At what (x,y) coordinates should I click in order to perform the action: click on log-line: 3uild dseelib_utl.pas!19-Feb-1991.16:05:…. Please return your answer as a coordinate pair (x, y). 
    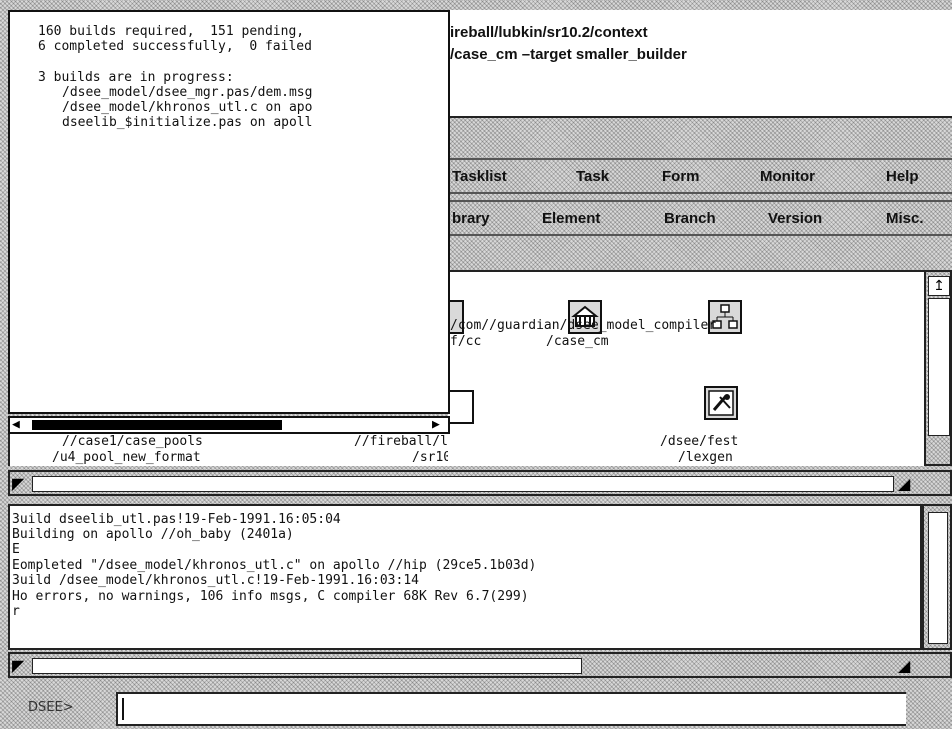
    Looking at the image, I should click on (176, 519).